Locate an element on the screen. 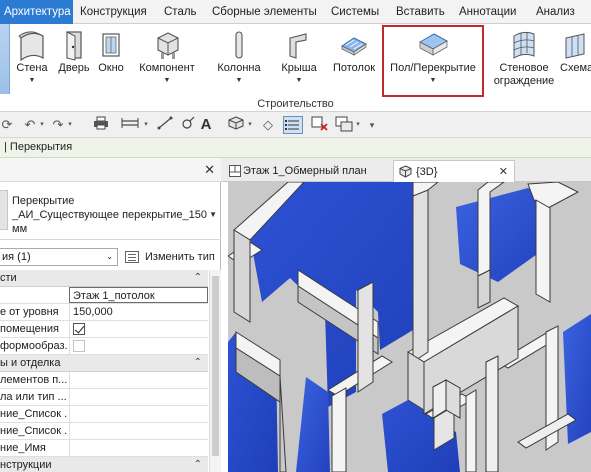 This screenshot has height=472, width=591. build-group-label: Строительство is located at coordinates (295, 104).